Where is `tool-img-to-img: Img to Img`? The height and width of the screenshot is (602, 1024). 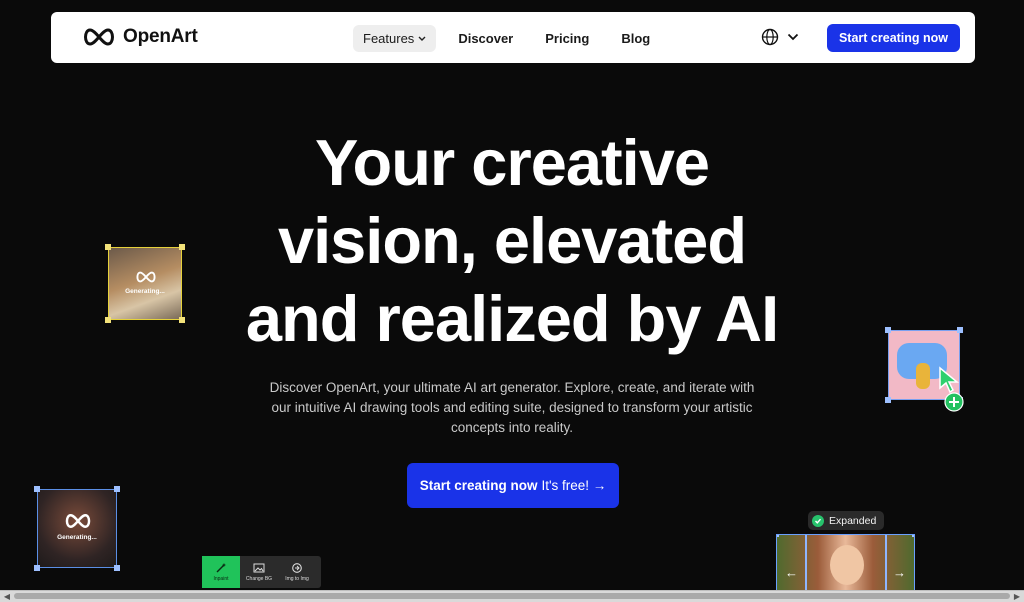 tool-img-to-img: Img to Img is located at coordinates (297, 572).